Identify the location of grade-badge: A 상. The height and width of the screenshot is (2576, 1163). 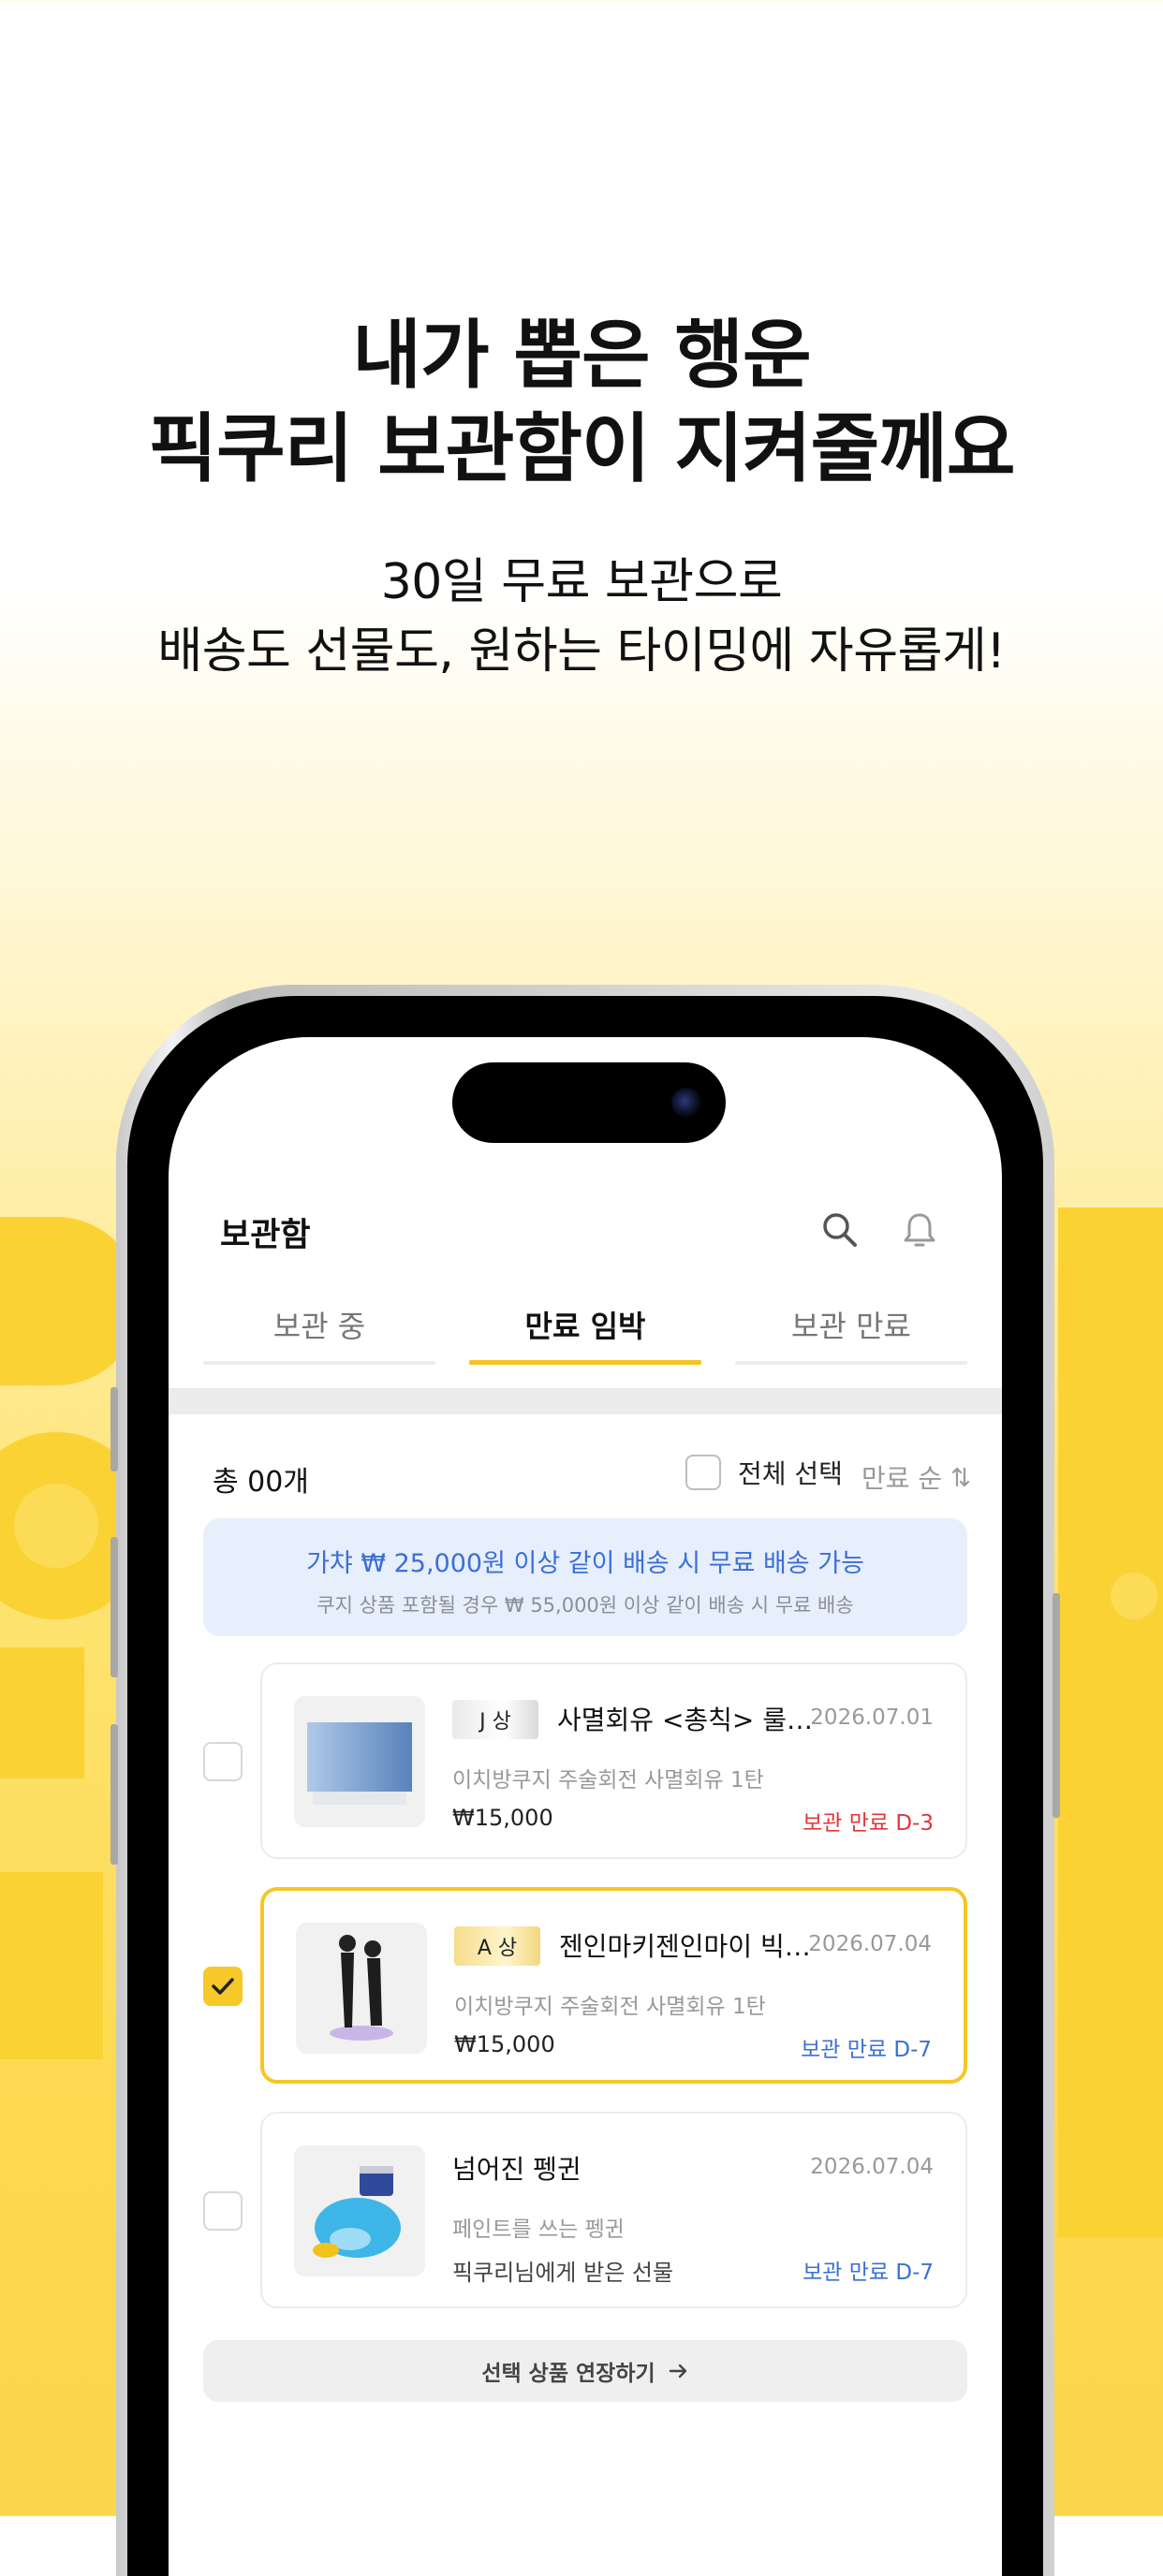
(497, 1946).